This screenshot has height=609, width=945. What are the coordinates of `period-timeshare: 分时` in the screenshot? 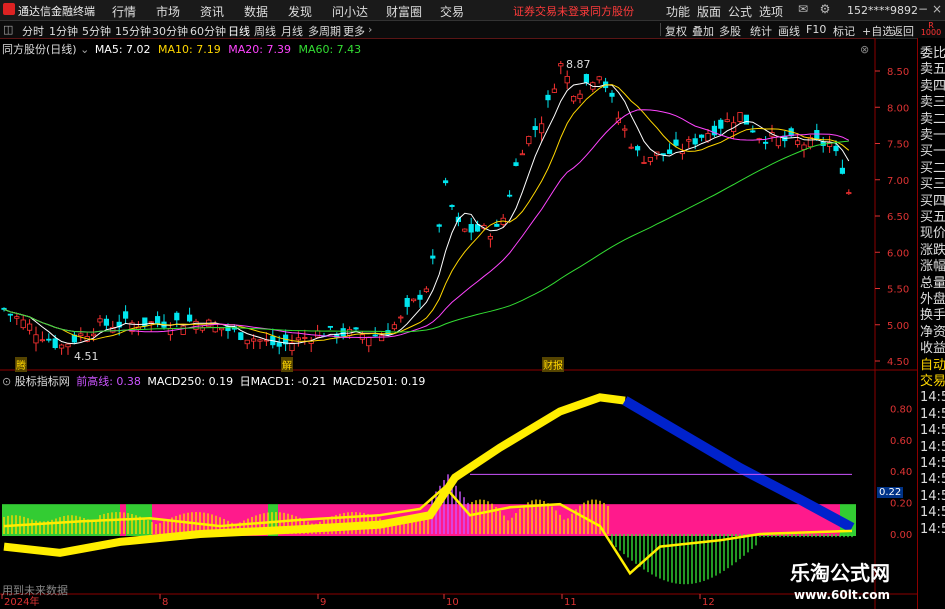 It's located at (33, 31).